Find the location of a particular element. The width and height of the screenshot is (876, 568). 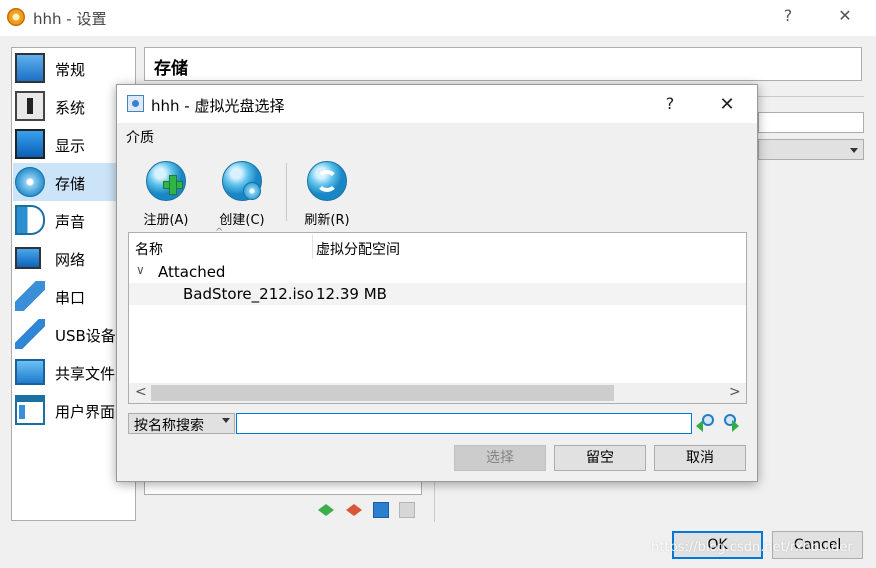

dialog-cancel-button: 取消 is located at coordinates (700, 458).